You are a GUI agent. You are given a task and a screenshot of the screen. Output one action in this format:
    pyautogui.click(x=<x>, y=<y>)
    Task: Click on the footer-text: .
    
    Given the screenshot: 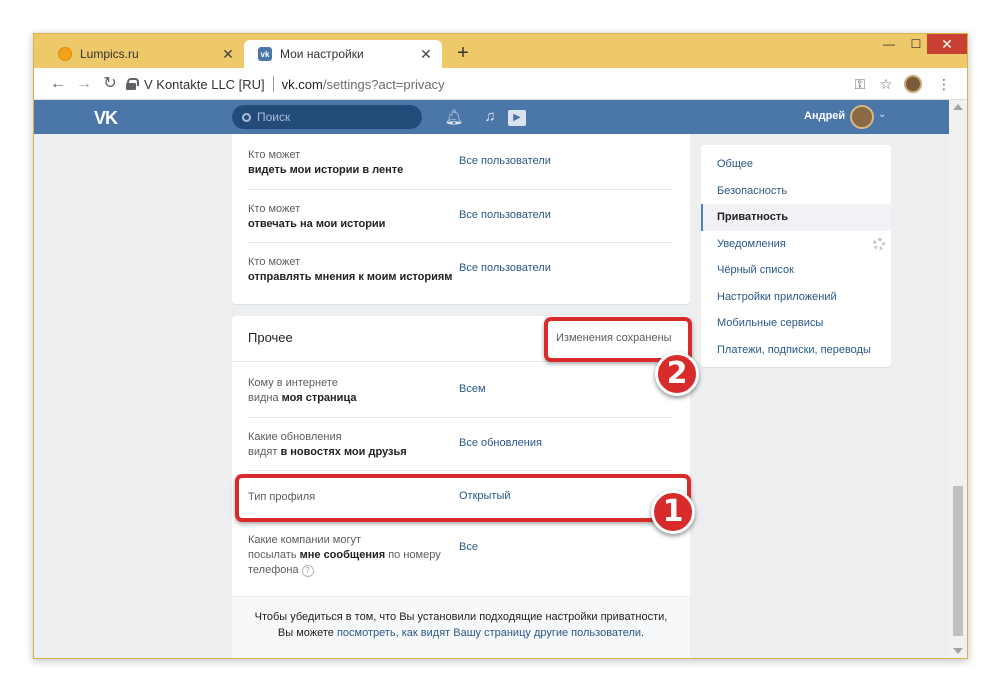 What is the action you would take?
    pyautogui.click(x=643, y=633)
    